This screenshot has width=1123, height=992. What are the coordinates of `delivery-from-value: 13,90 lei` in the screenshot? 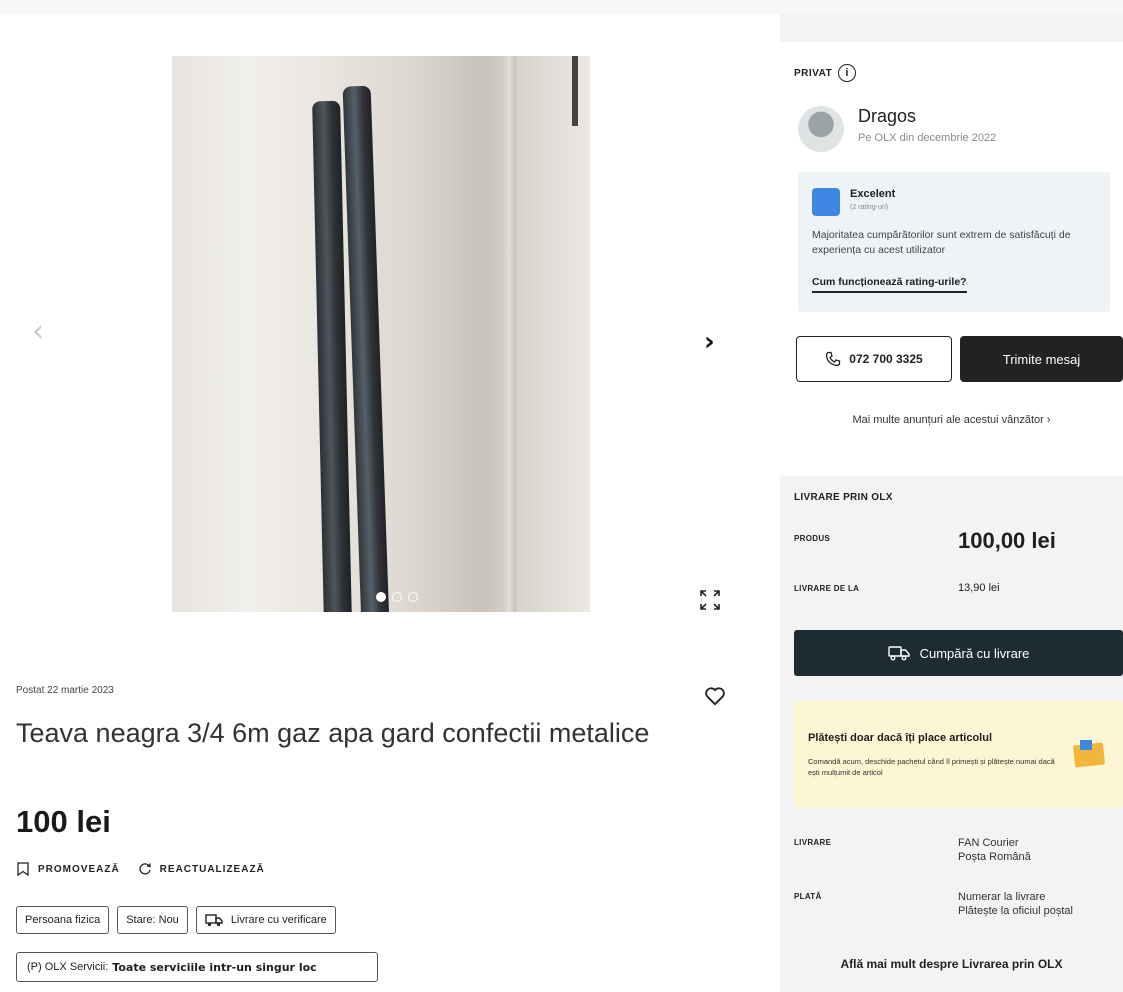 It's located at (979, 588).